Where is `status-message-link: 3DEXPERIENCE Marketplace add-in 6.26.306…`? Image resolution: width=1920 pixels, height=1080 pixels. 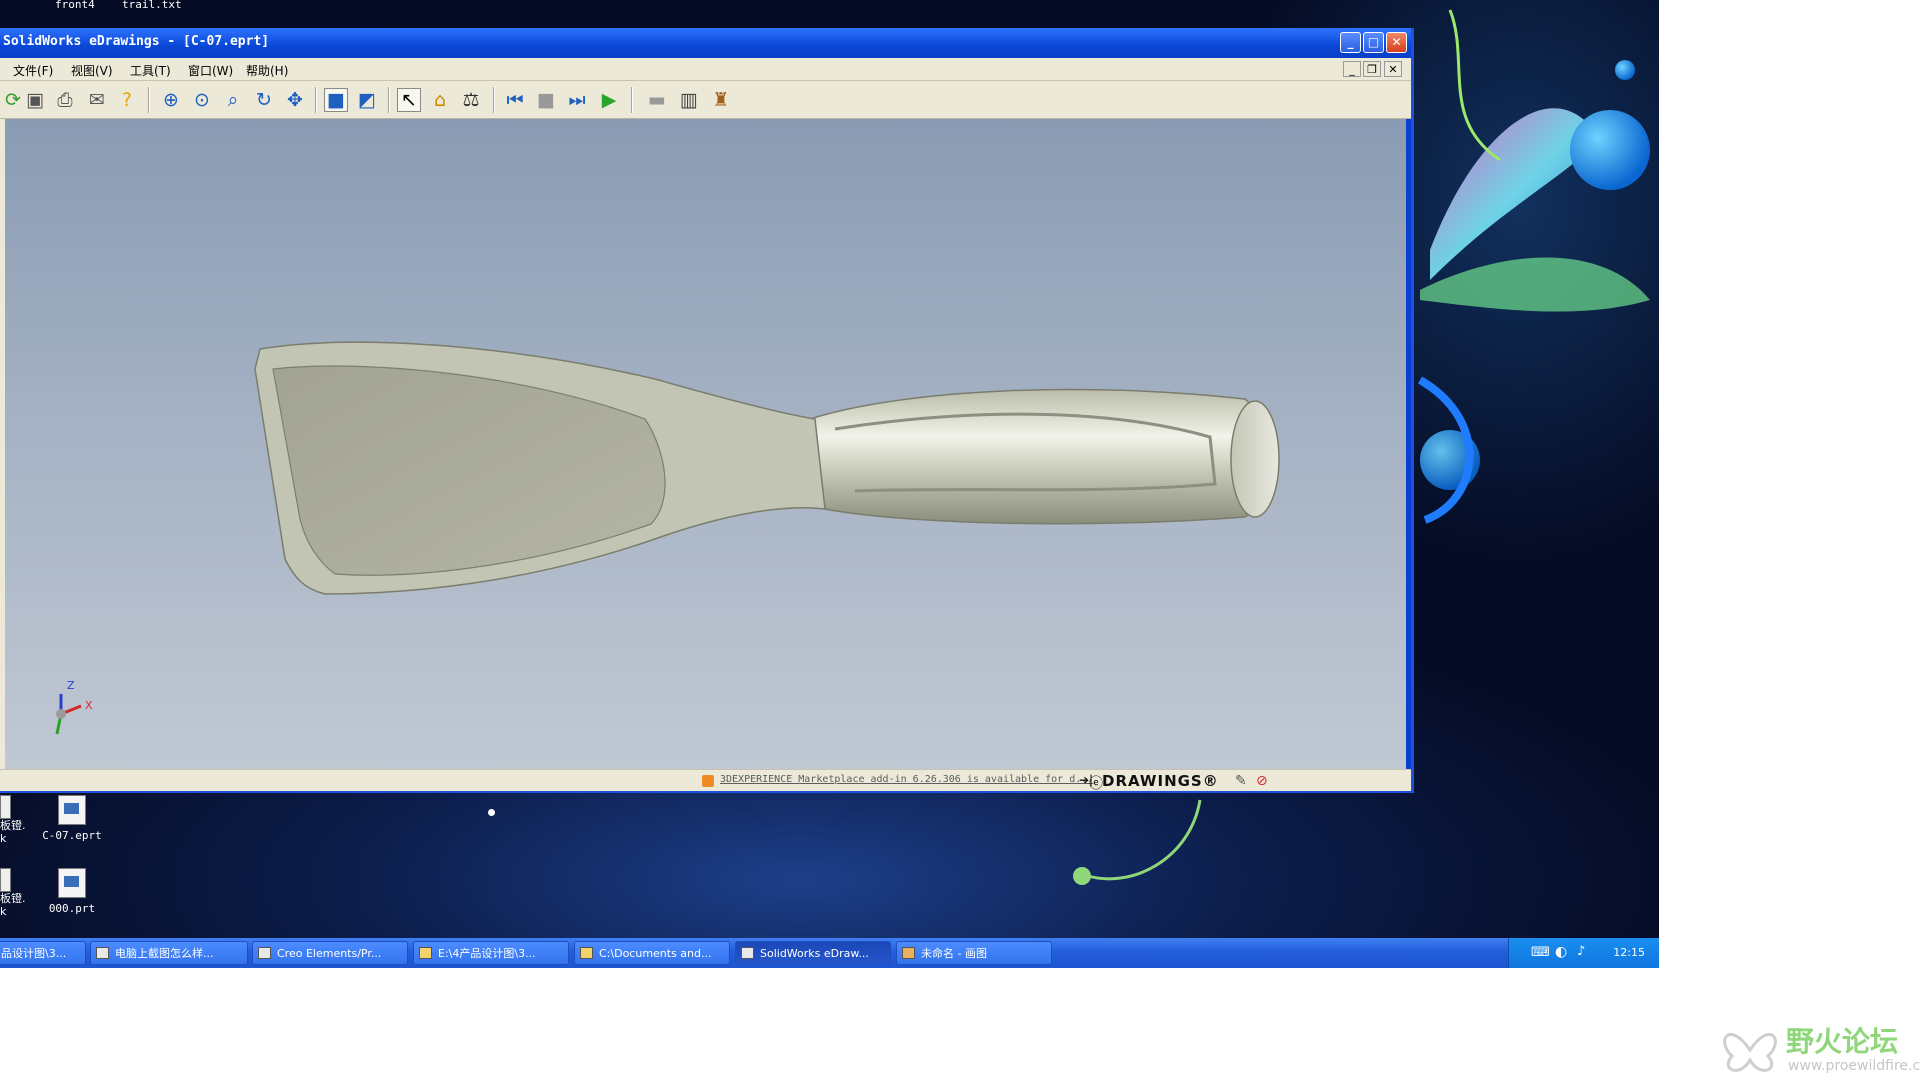 status-message-link: 3DEXPERIENCE Marketplace add-in 6.26.306… is located at coordinates (906, 779).